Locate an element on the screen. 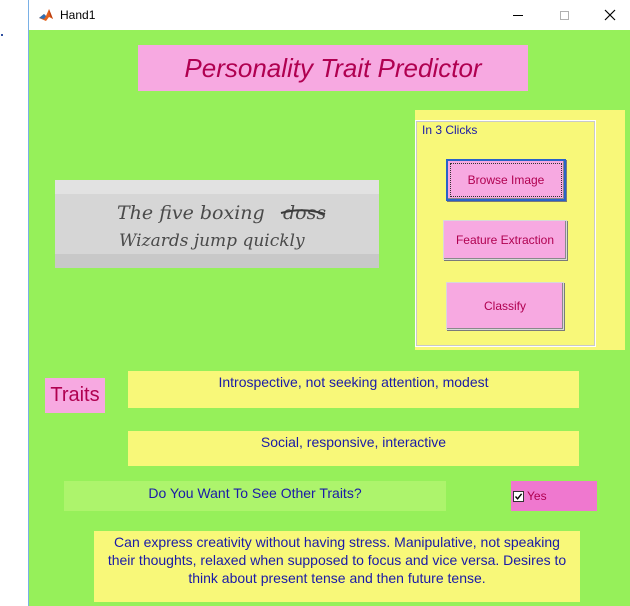 The image size is (630, 606). close-button is located at coordinates (608, 15).